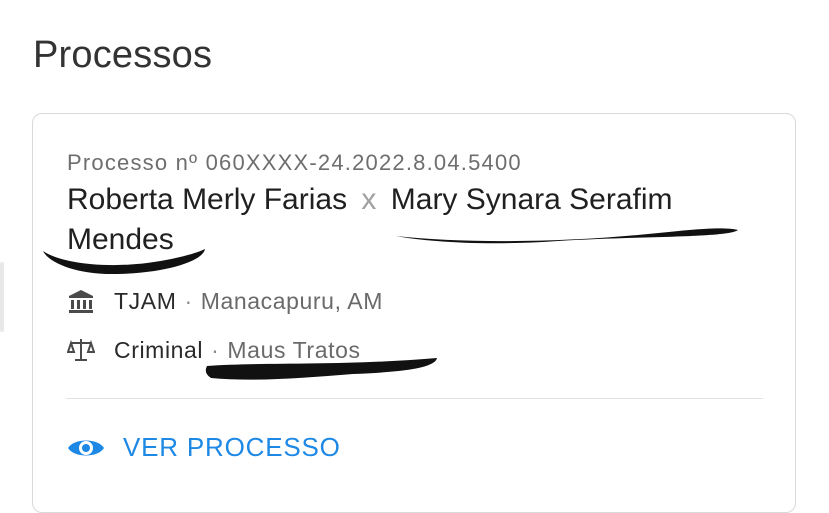  What do you see at coordinates (123, 55) in the screenshot?
I see `page-title: Processos` at bounding box center [123, 55].